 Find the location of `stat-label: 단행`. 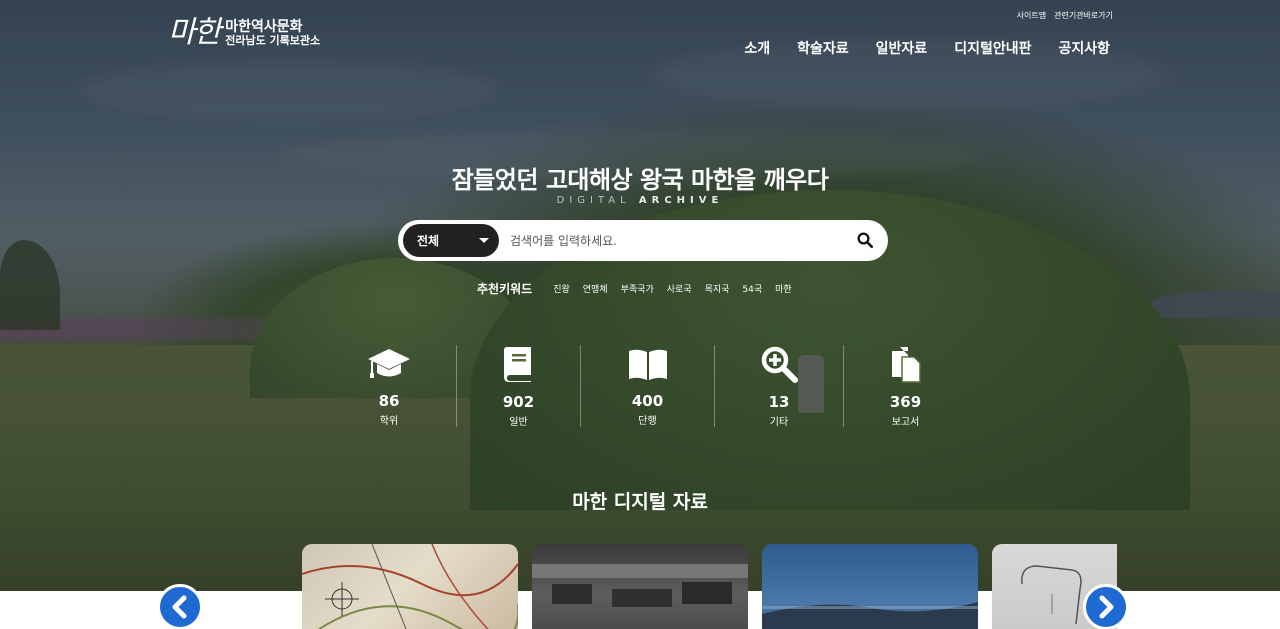

stat-label: 단행 is located at coordinates (647, 421).